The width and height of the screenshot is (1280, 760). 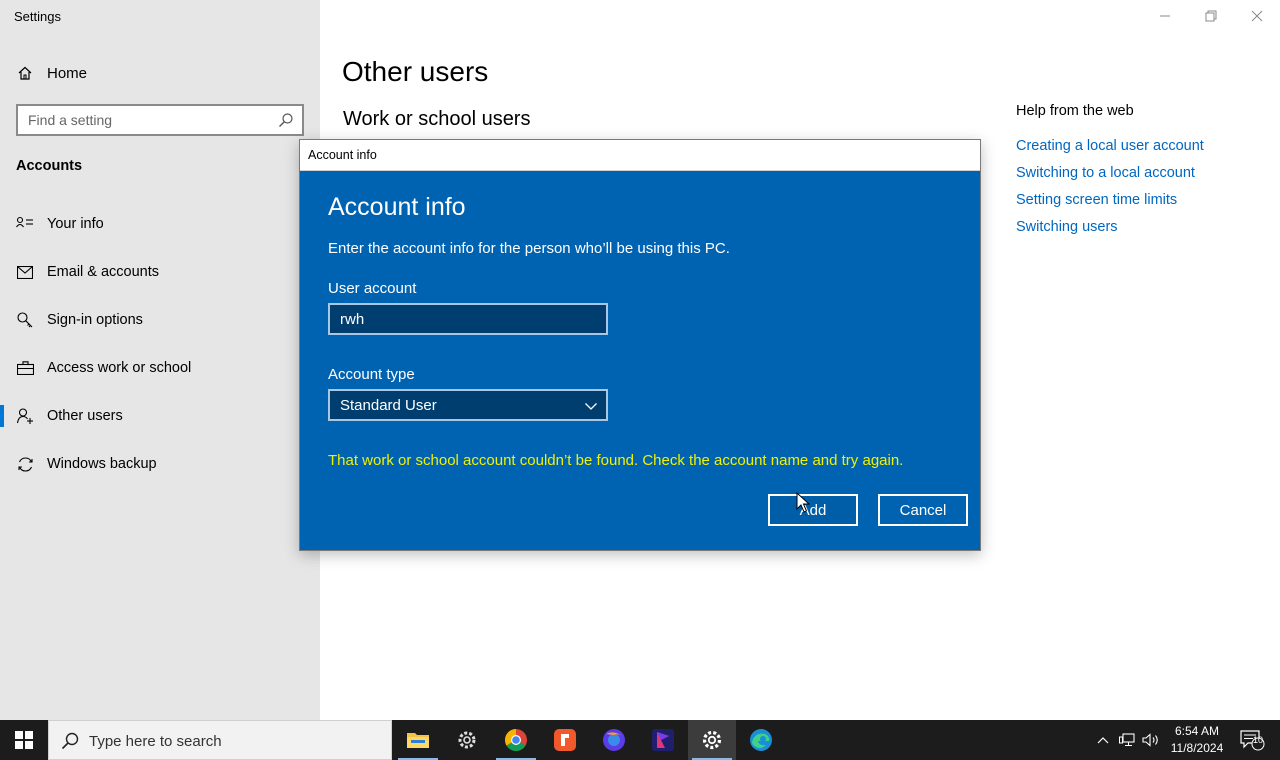 What do you see at coordinates (25, 272) in the screenshot?
I see `mail-icon` at bounding box center [25, 272].